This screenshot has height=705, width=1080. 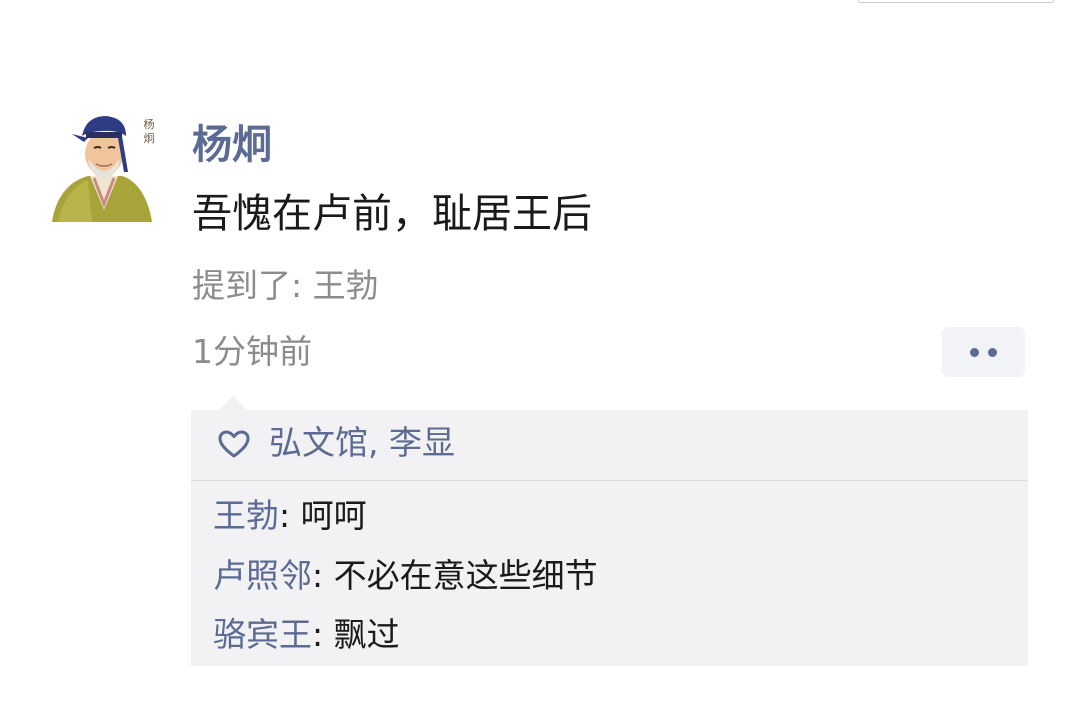 What do you see at coordinates (333, 515) in the screenshot?
I see `comment-text: 呵呵` at bounding box center [333, 515].